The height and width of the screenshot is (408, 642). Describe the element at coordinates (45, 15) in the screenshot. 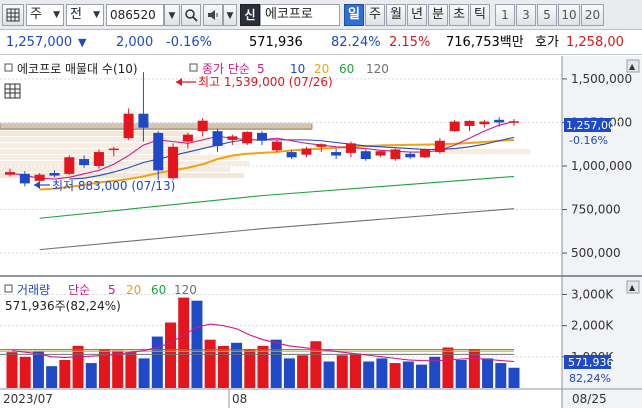

I see `market-select: 주 ▼` at that location.